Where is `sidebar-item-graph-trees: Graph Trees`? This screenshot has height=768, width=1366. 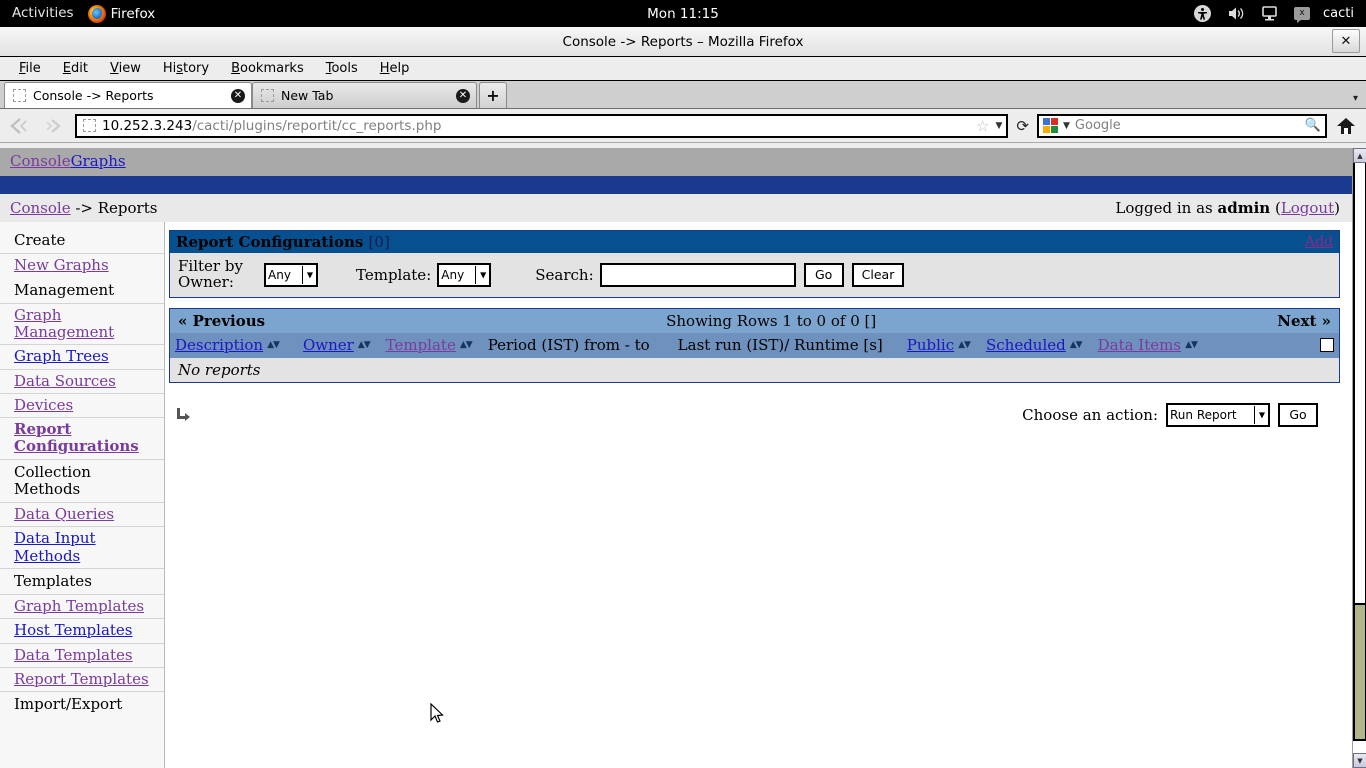
sidebar-item-graph-trees: Graph Trees is located at coordinates (82, 356).